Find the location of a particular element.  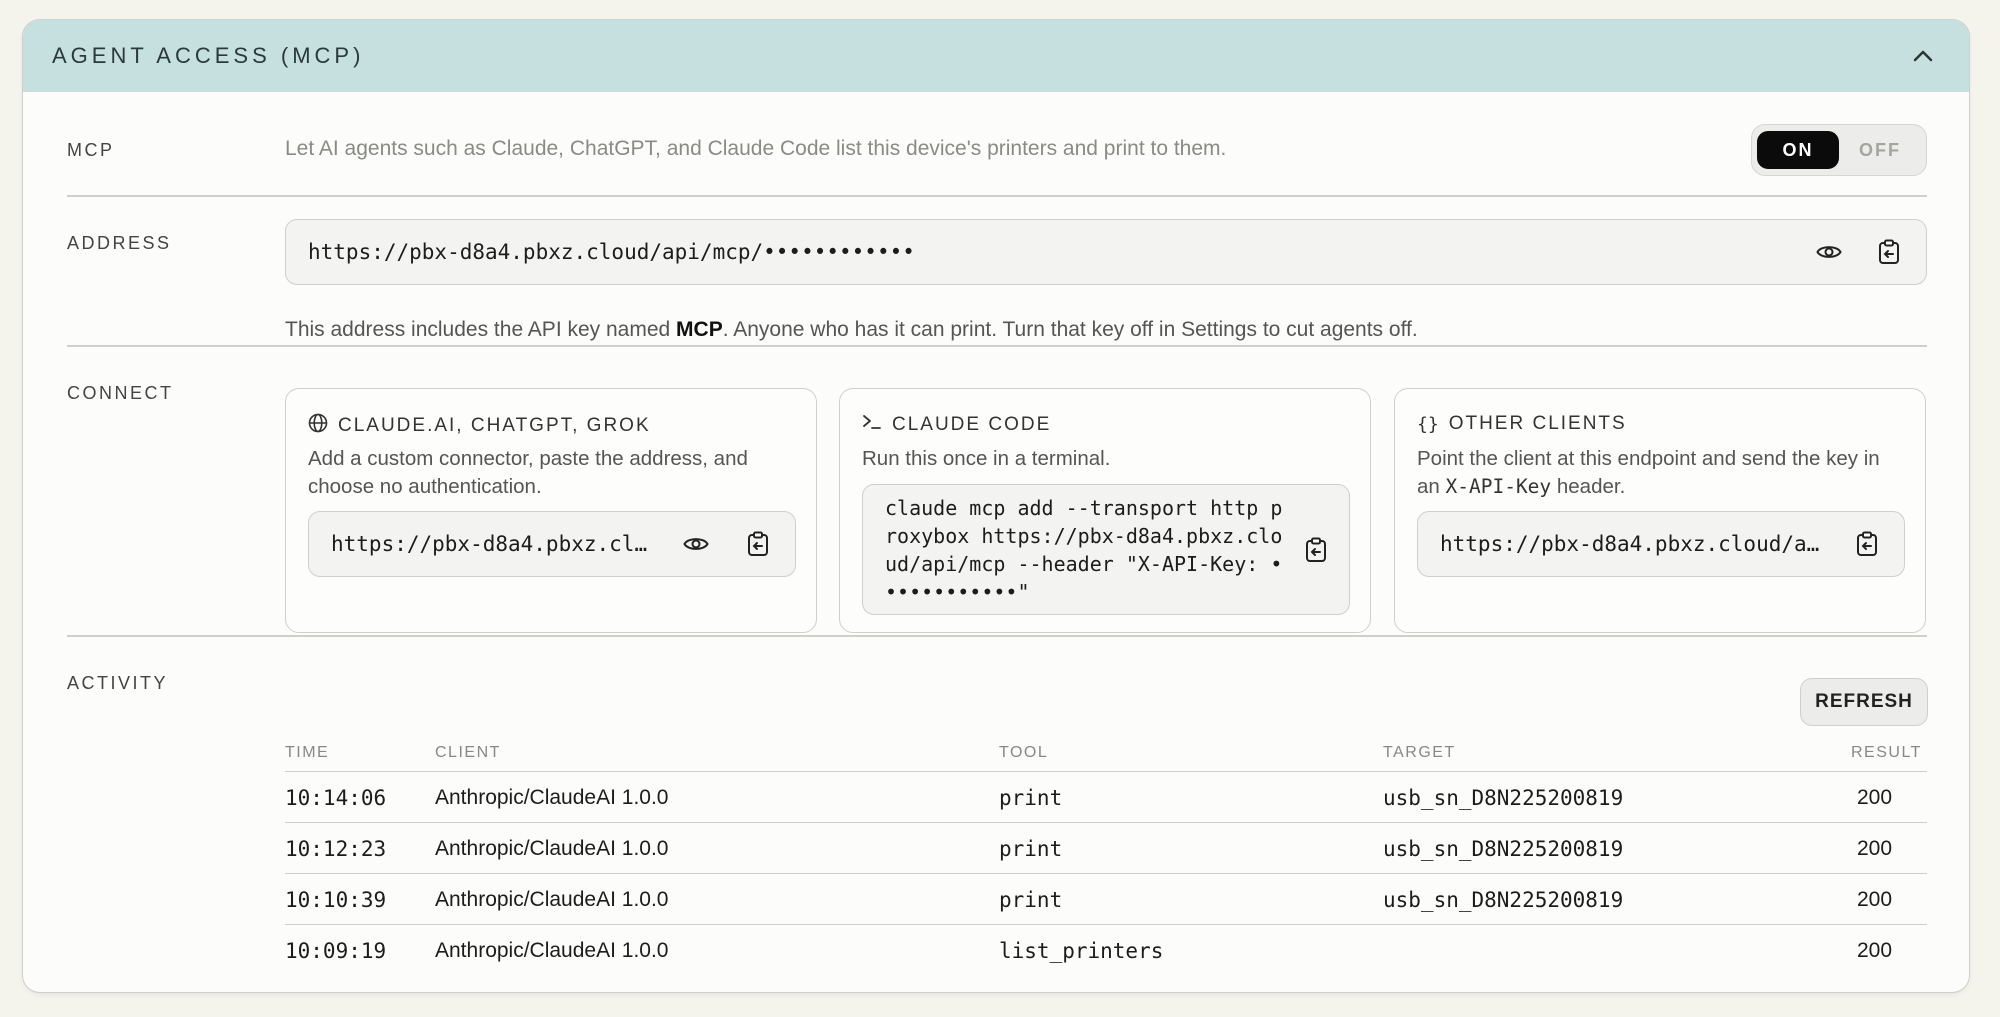

card-head: CLAUDE.AI, CHATGPT, GROK is located at coordinates (479, 425).